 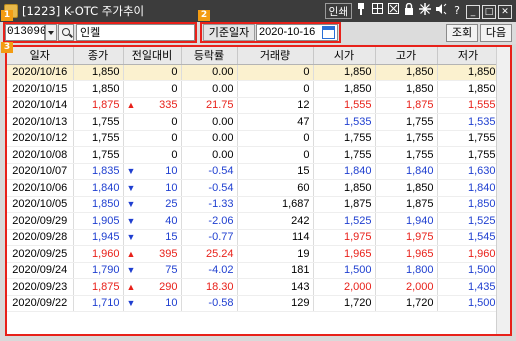 What do you see at coordinates (168, 253) in the screenshot?
I see `change-value: 395` at bounding box center [168, 253].